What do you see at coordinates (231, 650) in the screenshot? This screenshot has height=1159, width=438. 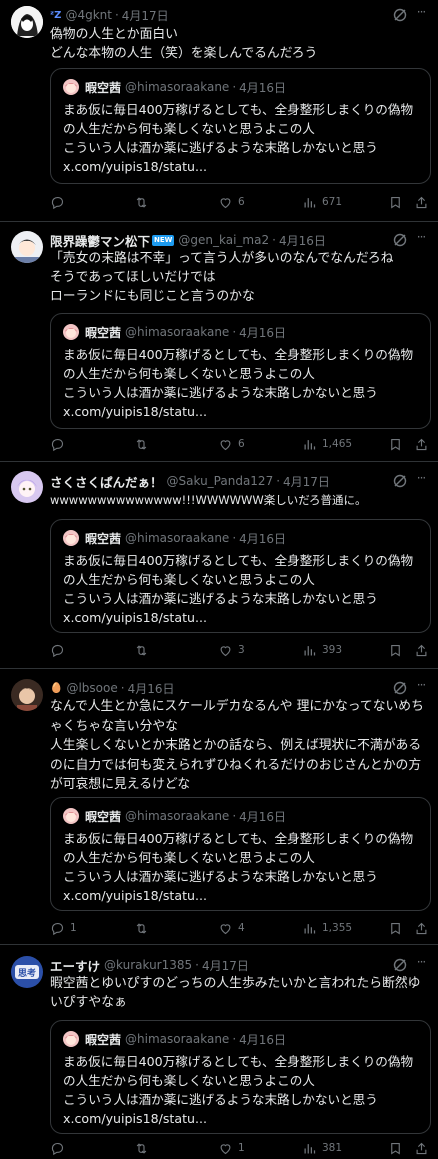 I see `like-button: 3` at bounding box center [231, 650].